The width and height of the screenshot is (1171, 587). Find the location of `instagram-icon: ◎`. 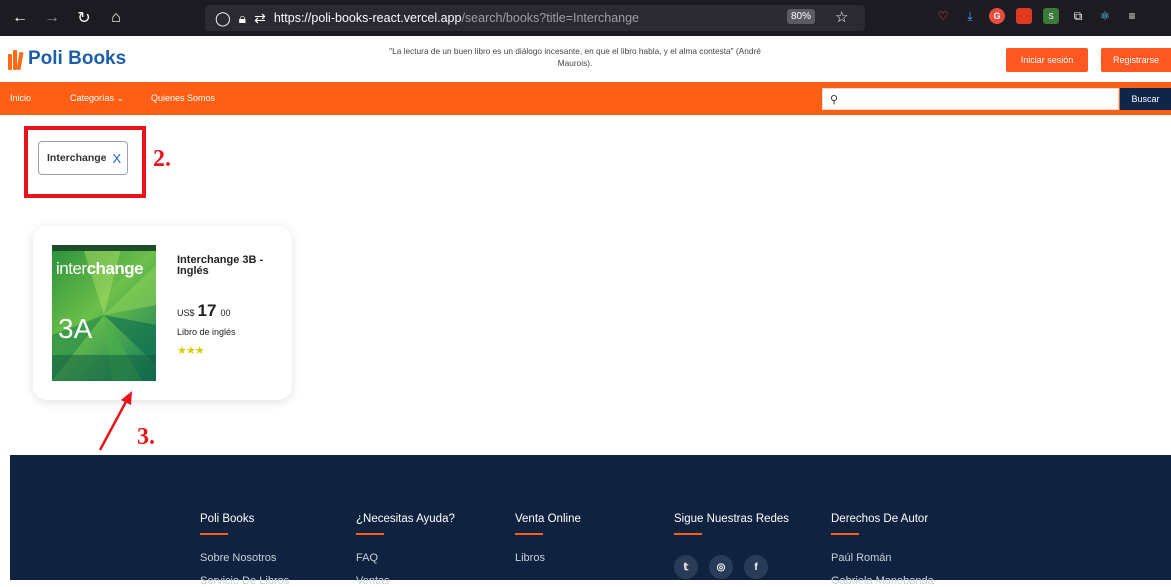

instagram-icon: ◎ is located at coordinates (721, 567).